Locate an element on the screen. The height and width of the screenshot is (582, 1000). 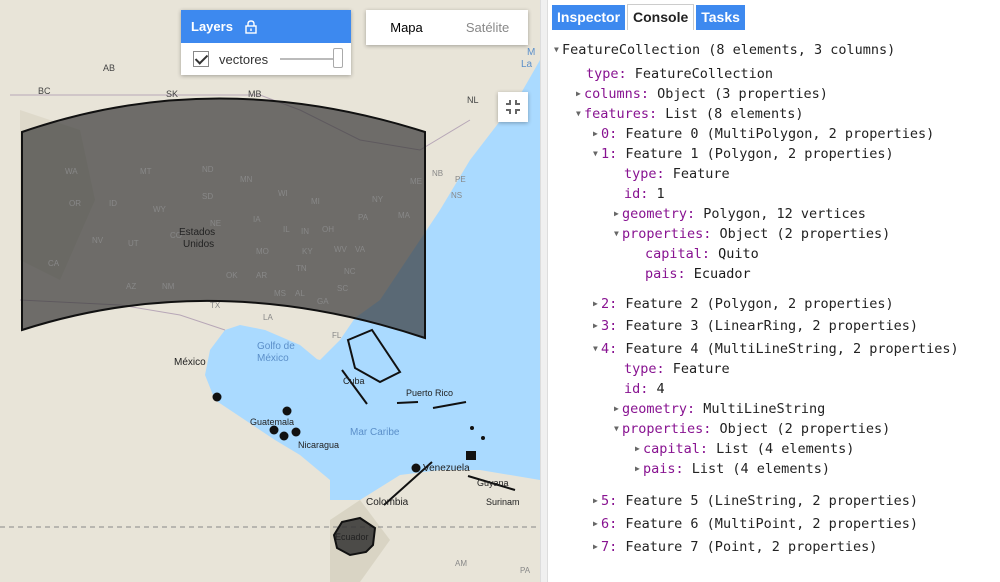
tree-row-columns: ▶ columns: Object (3 properties) is located at coordinates (702, 94).